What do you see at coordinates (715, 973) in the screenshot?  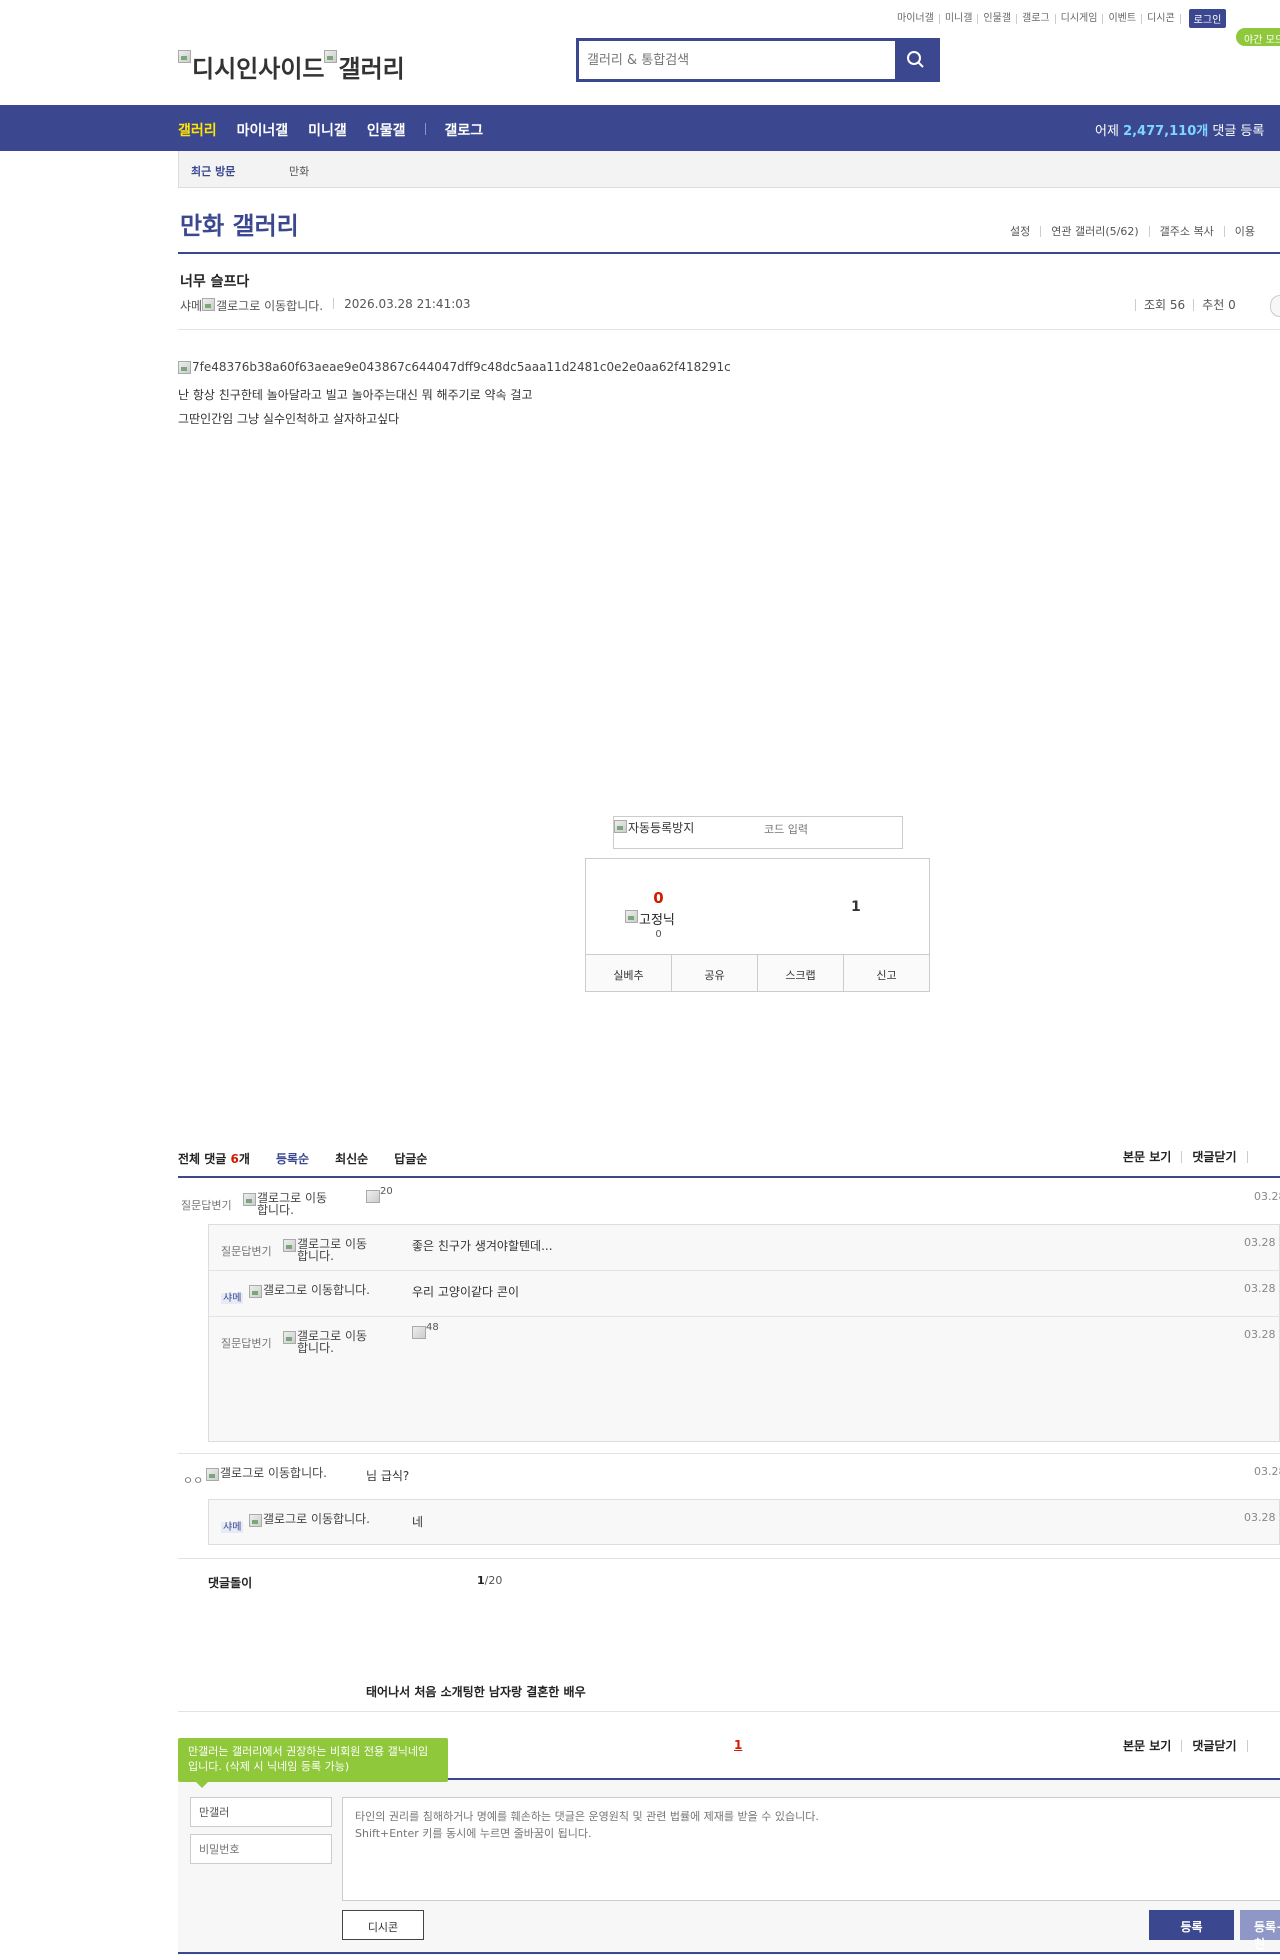 I see `share-button: 공유` at bounding box center [715, 973].